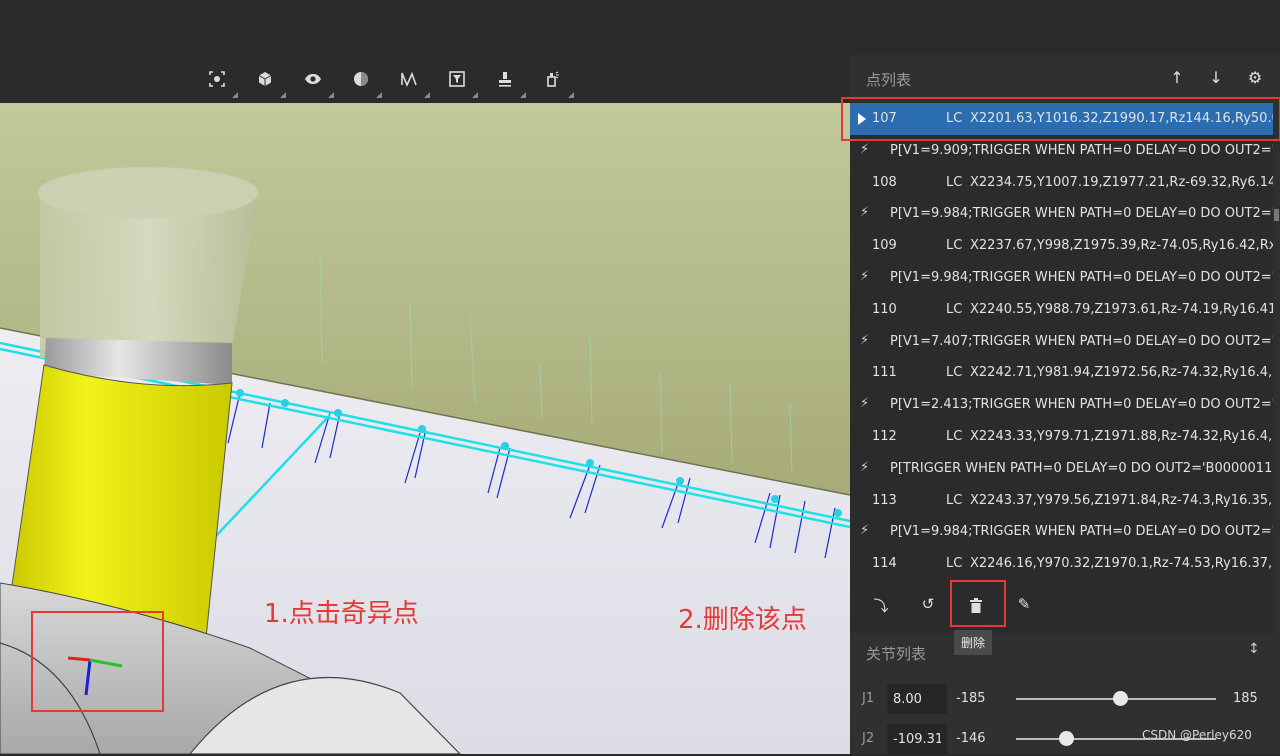  I want to click on joint-label: J1, so click(868, 698).